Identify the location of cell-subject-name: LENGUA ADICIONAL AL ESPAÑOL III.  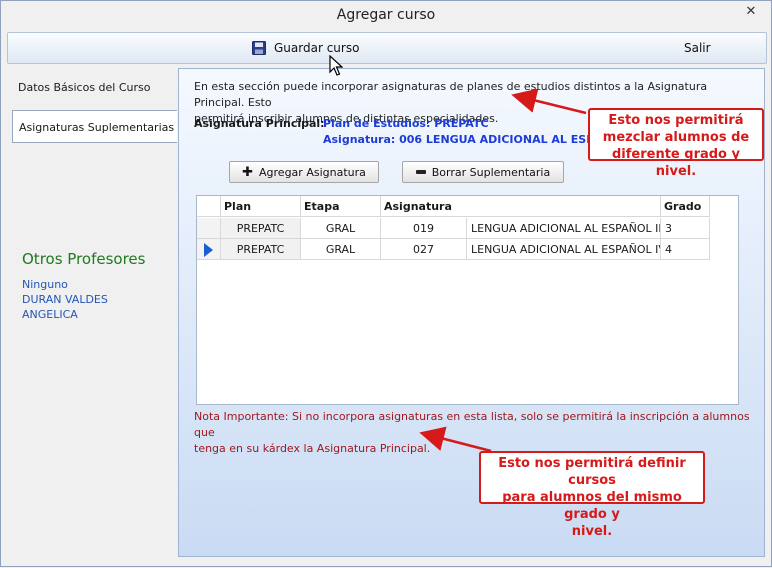
(564, 228).